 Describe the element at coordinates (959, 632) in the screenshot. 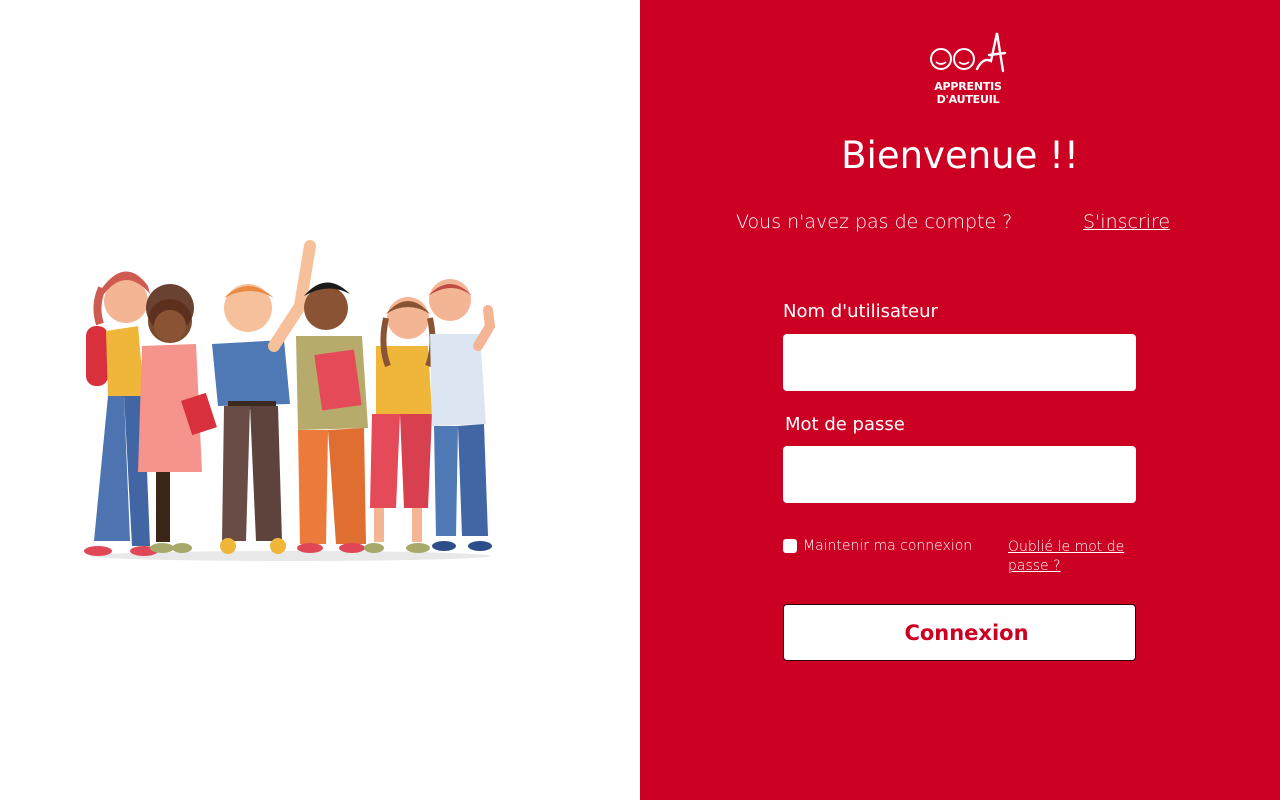

I see `login-button: Connexion` at that location.